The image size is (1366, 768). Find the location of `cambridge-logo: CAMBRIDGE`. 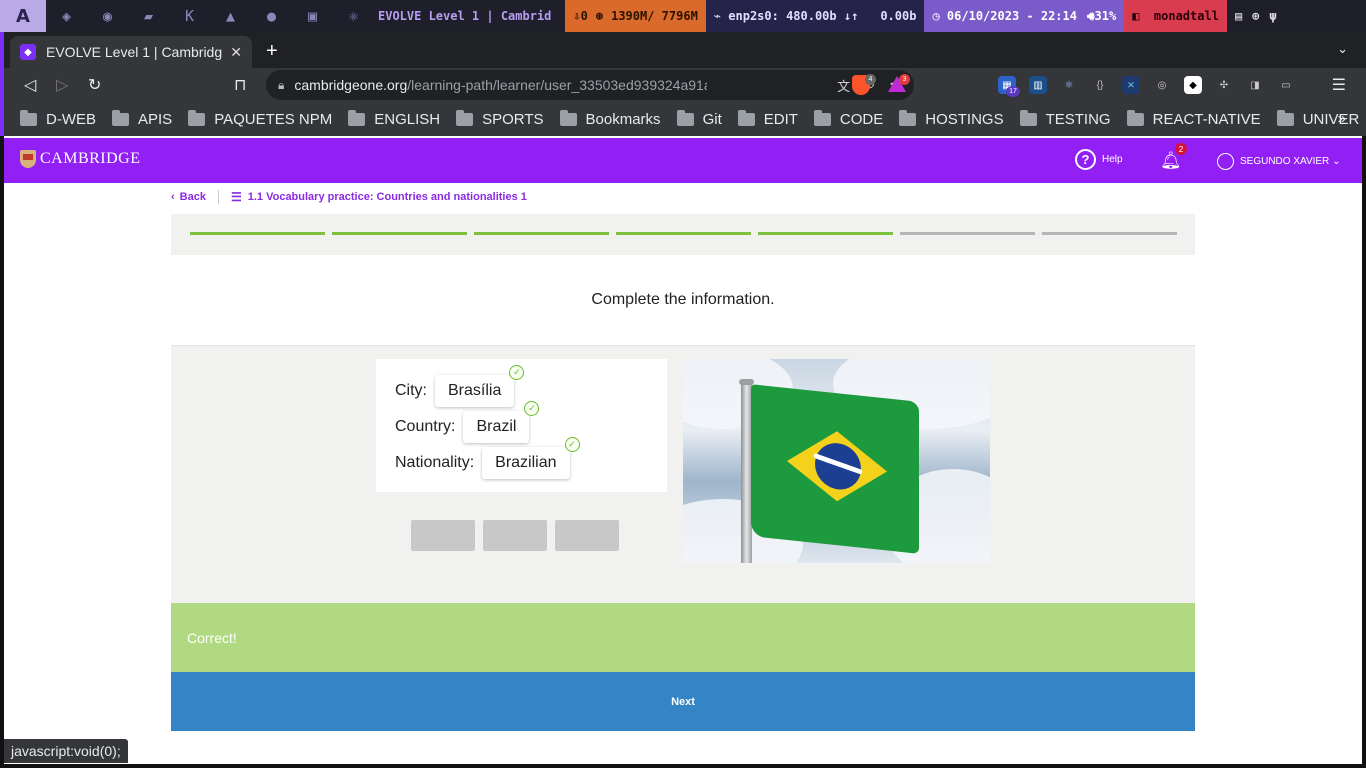

cambridge-logo: CAMBRIDGE is located at coordinates (80, 159).